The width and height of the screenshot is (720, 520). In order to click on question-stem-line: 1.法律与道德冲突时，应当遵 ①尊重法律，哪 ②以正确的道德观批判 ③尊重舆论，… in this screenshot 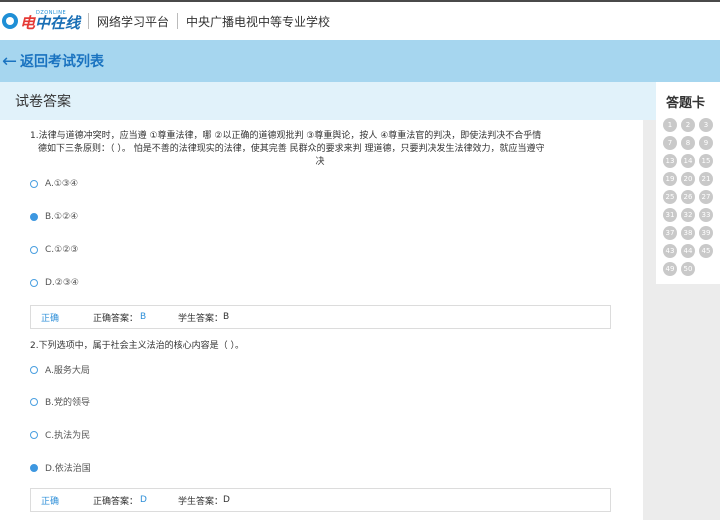, I will do `click(286, 136)`.